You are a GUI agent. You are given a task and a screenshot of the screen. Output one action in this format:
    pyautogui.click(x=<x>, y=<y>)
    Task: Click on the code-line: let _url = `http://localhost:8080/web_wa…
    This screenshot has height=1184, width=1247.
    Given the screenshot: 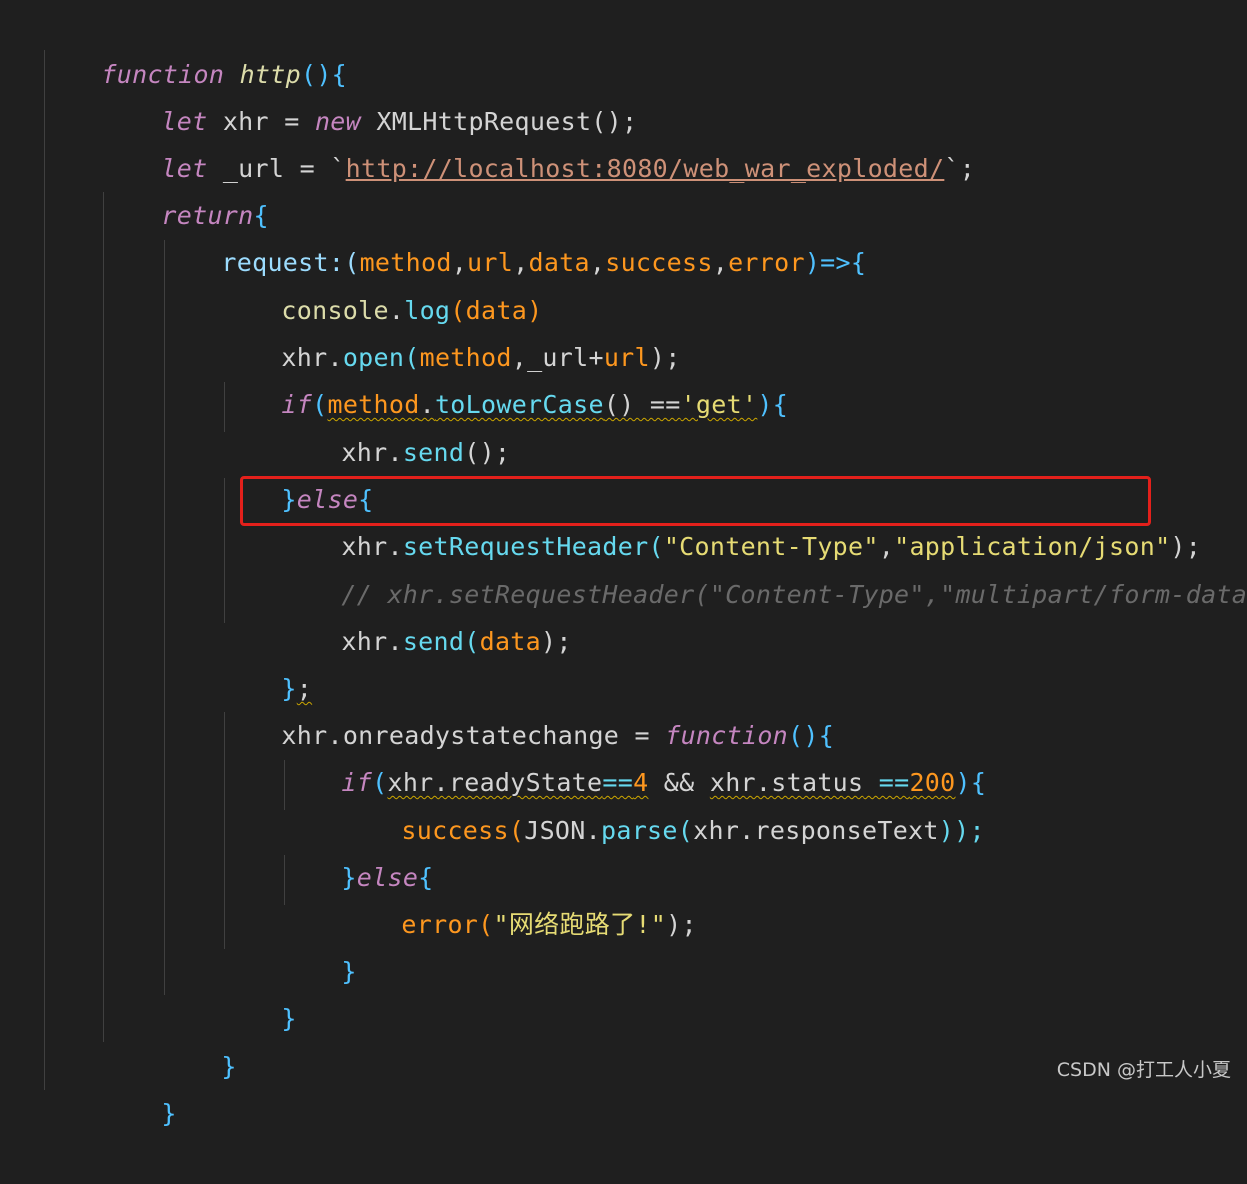 What is the action you would take?
    pyautogui.click(x=537, y=140)
    